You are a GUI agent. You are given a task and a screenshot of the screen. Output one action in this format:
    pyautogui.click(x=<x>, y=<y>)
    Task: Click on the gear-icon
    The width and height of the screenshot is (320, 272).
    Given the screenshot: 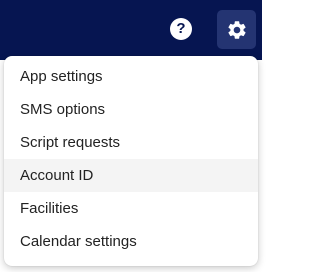 What is the action you would take?
    pyautogui.click(x=237, y=30)
    